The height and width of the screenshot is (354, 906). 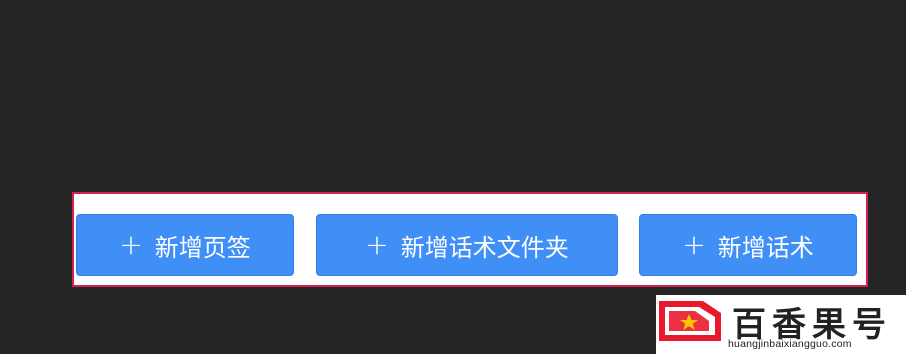 I want to click on add-script-label: 新增话术, so click(x=765, y=247).